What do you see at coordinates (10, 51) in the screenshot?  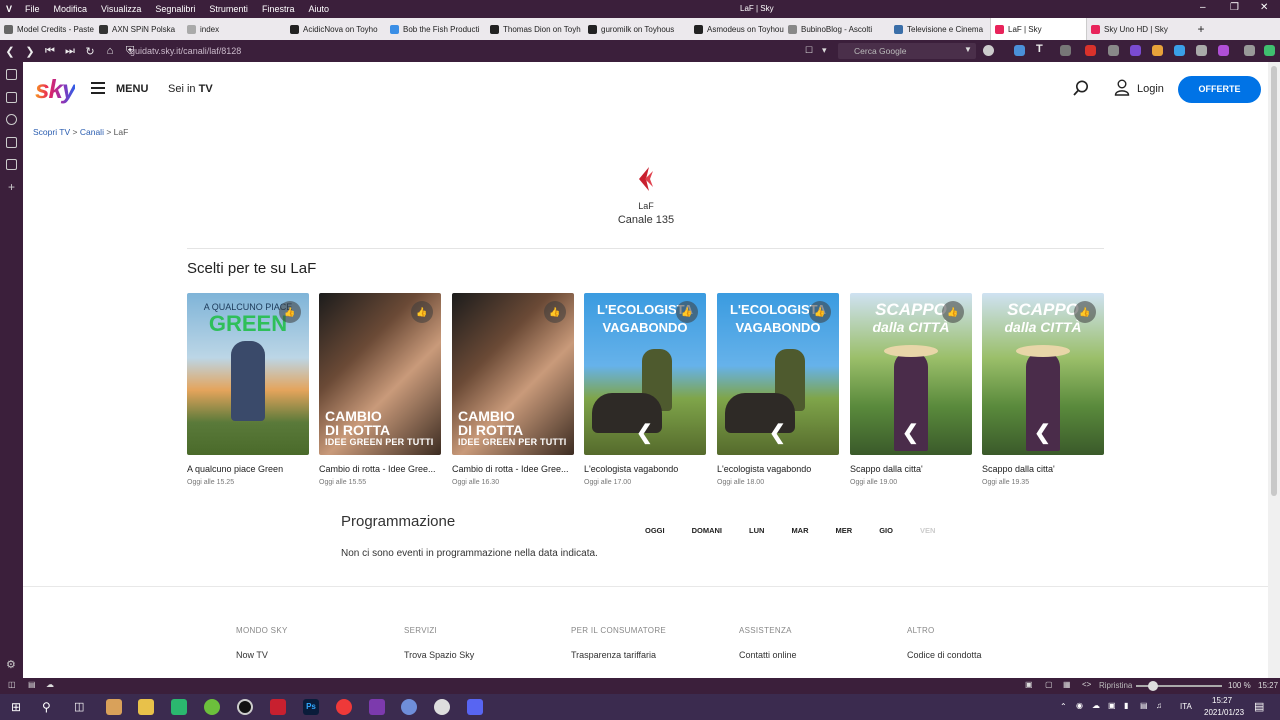 I see `back-icon: ❮` at bounding box center [10, 51].